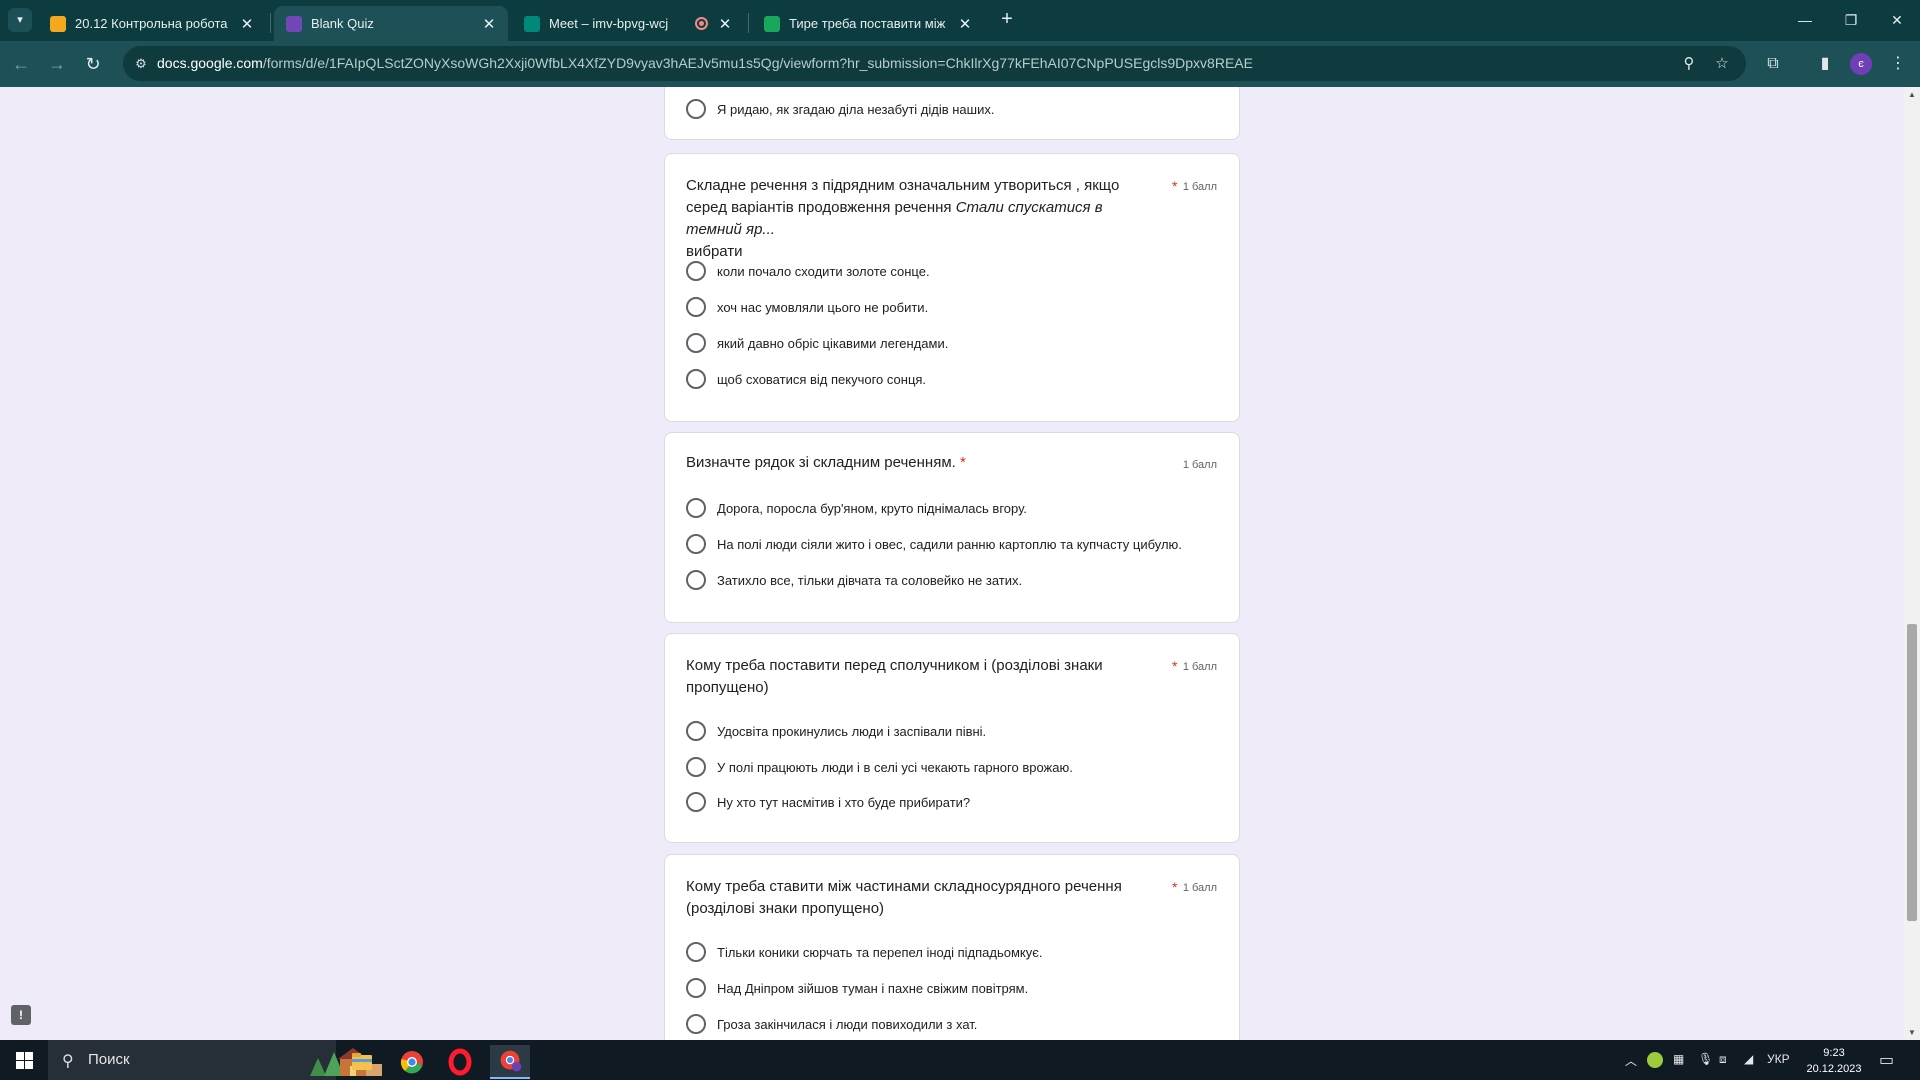 This screenshot has width=1920, height=1080. What do you see at coordinates (1861, 64) in the screenshot?
I see `profile-avatar: є` at bounding box center [1861, 64].